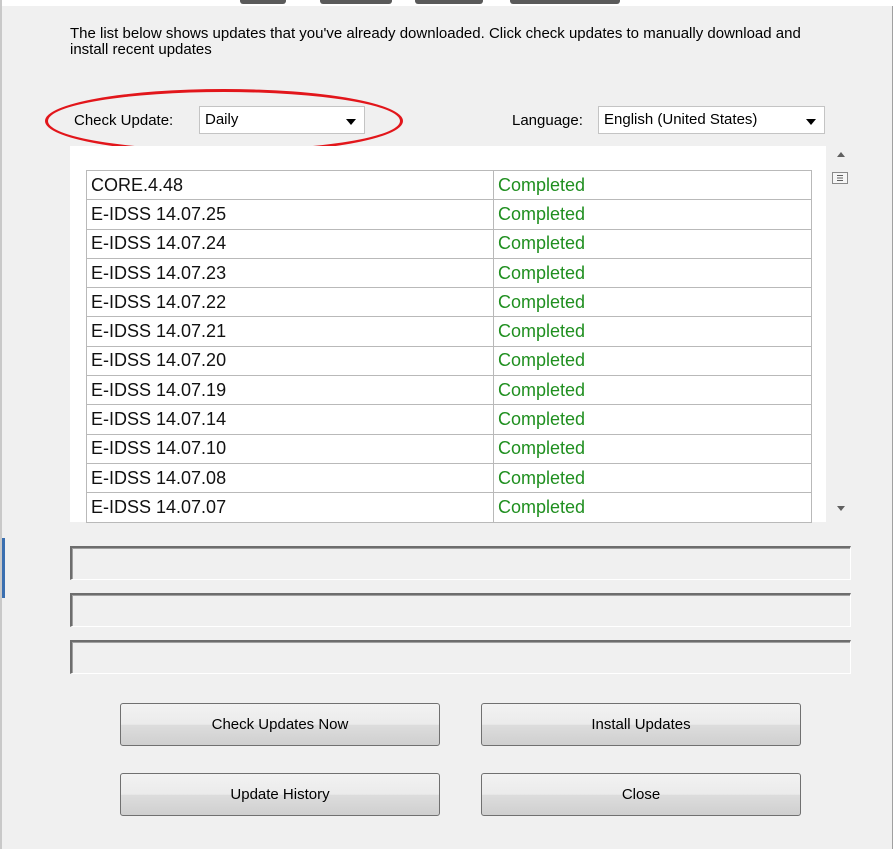 The width and height of the screenshot is (895, 849). What do you see at coordinates (841, 334) in the screenshot?
I see `updates-scrollbar` at bounding box center [841, 334].